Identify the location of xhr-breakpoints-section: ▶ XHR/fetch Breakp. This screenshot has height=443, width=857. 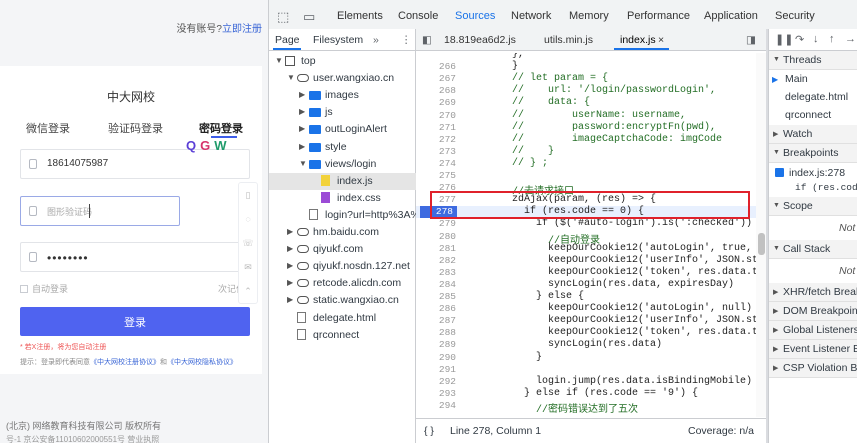
(813, 292).